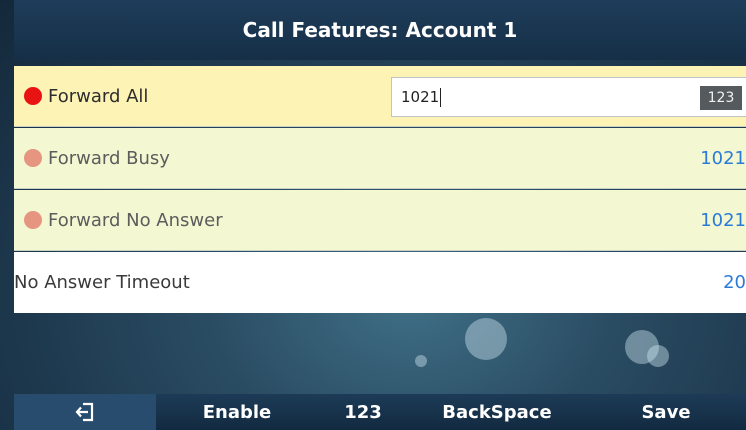  Describe the element at coordinates (441, 97) in the screenshot. I see `text-caret` at that location.